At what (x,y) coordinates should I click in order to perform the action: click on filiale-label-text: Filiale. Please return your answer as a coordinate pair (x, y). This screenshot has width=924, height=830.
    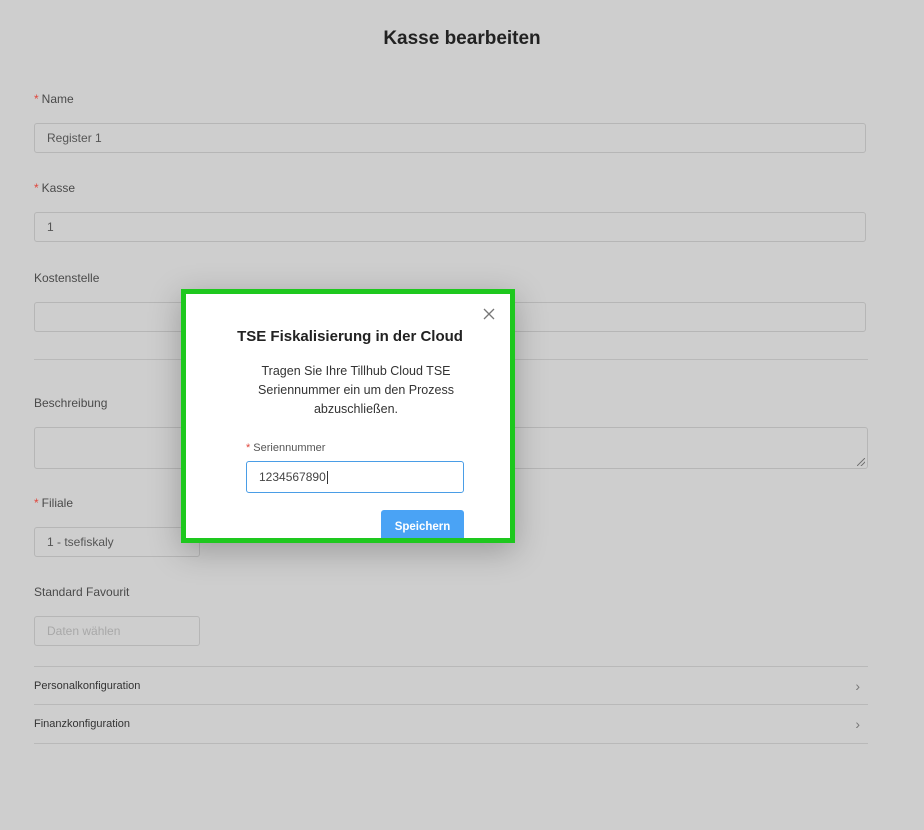
    Looking at the image, I should click on (57, 503).